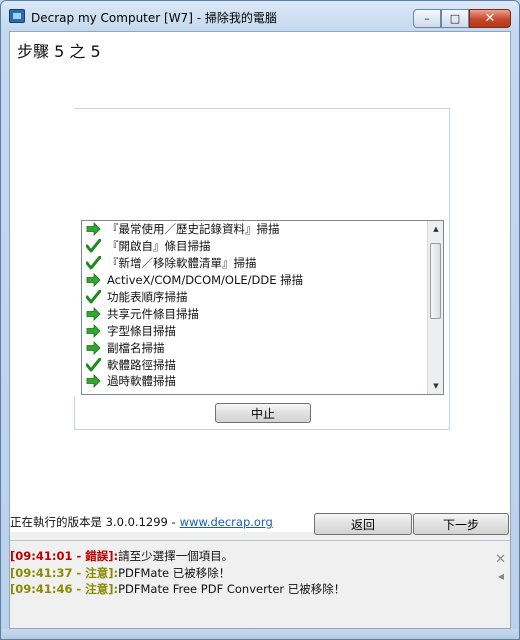 The height and width of the screenshot is (640, 520). I want to click on panel-frame-left, so click(74, 413).